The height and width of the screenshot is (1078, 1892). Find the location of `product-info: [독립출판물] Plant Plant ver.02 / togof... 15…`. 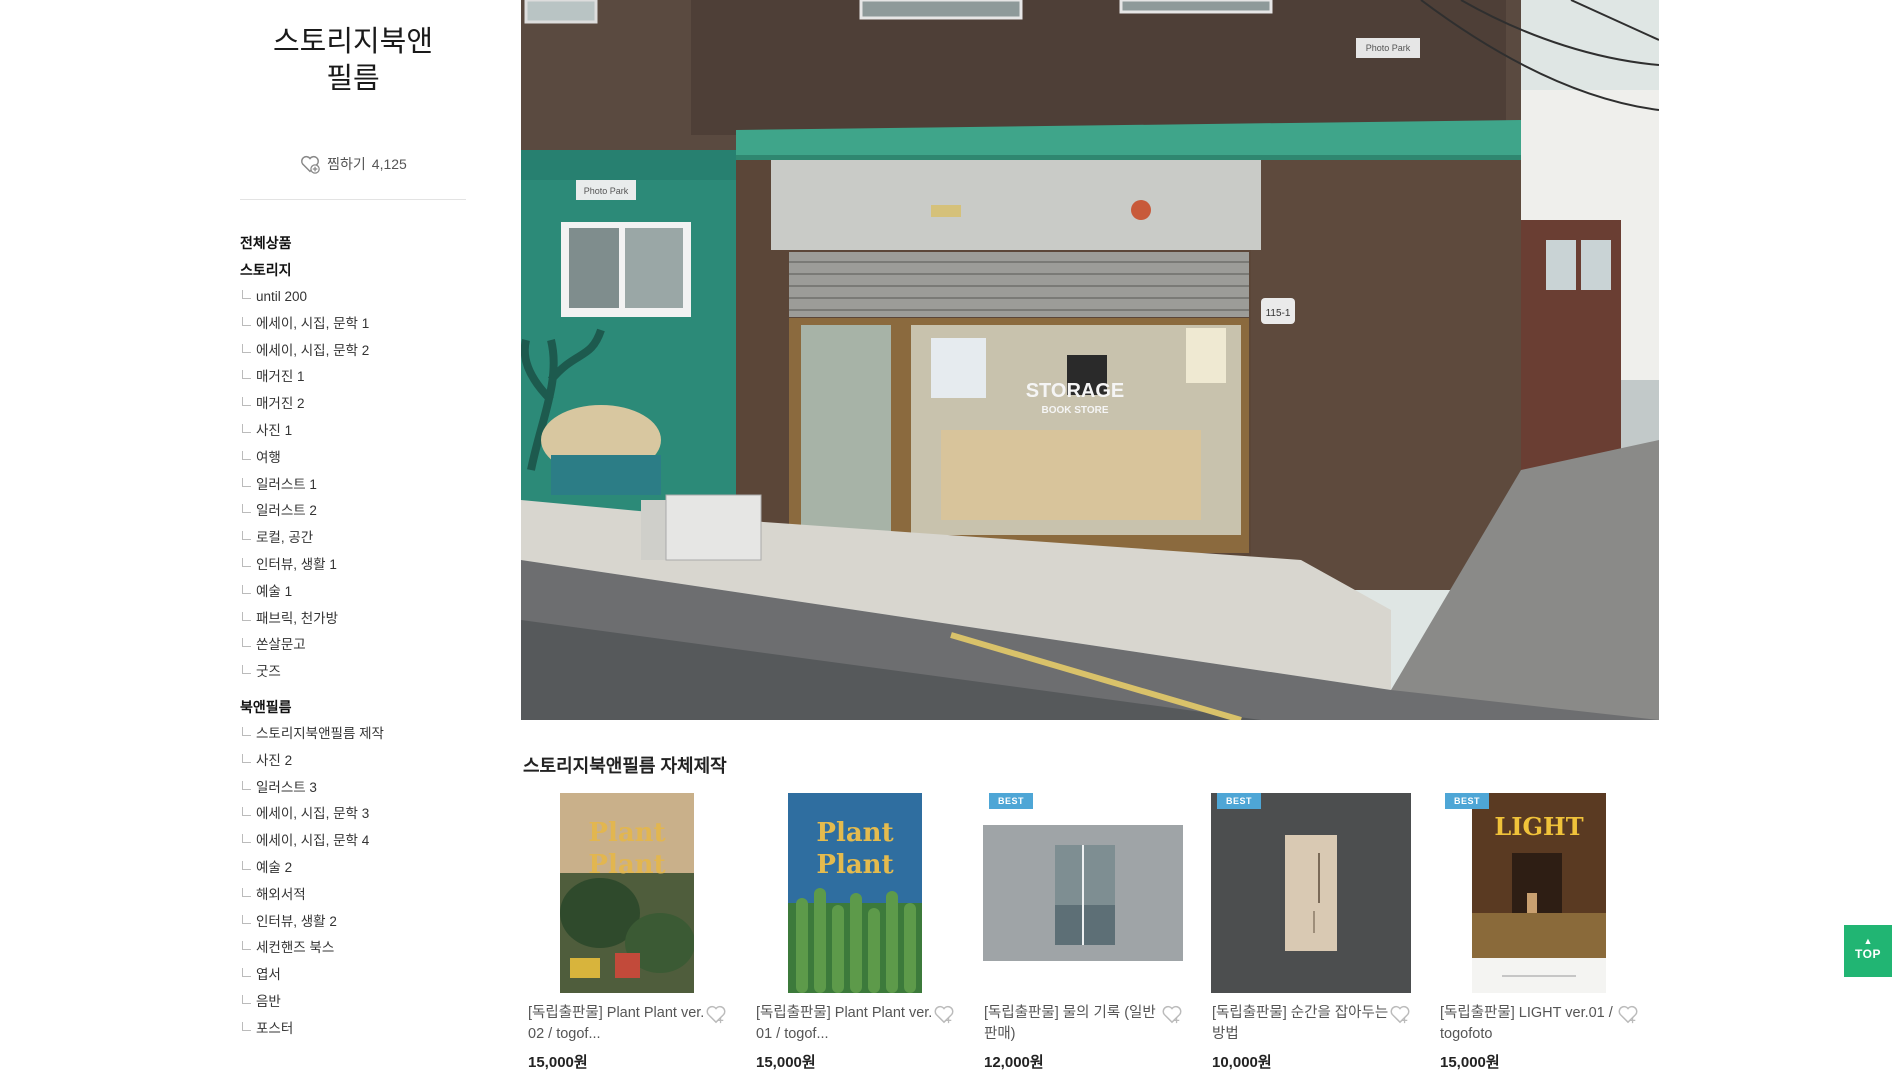

product-info: [독립출판물] Plant Plant ver.02 / togof... 15… is located at coordinates (631, 1037).